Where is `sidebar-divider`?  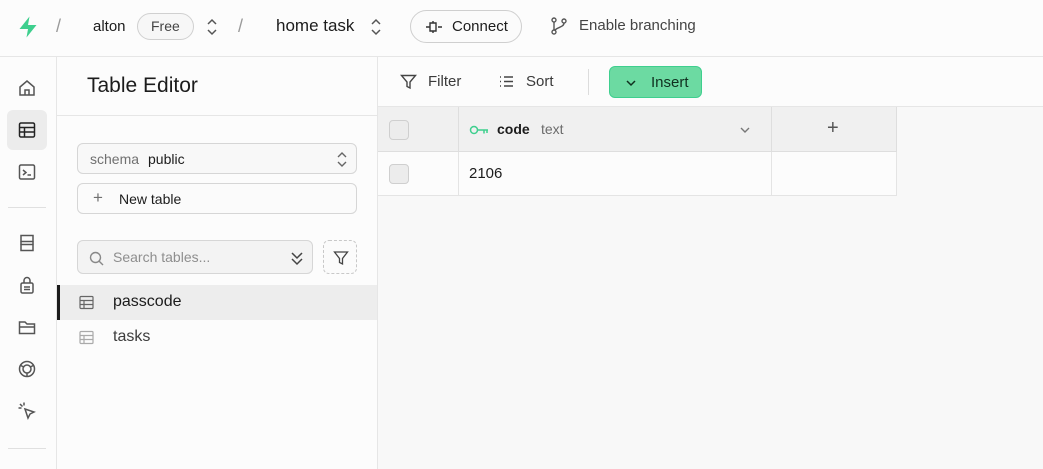
sidebar-divider is located at coordinates (217, 115).